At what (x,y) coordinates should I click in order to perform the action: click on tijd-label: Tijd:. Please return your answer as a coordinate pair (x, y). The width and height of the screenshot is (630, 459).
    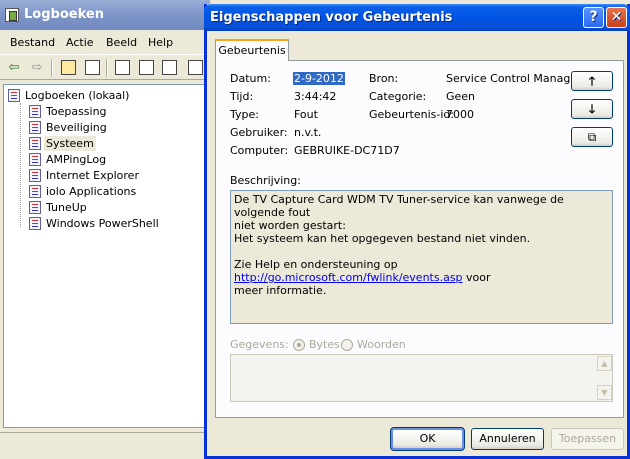
    Looking at the image, I should click on (242, 96).